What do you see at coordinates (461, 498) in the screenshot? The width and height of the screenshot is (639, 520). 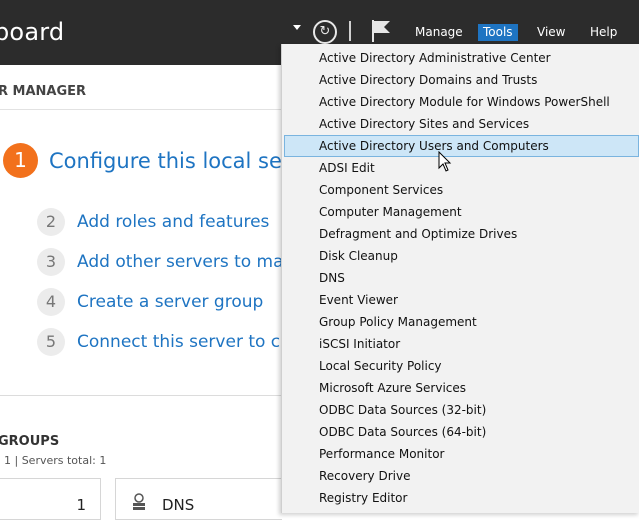 I see `menu-item-registry-editor: Registry Editor` at bounding box center [461, 498].